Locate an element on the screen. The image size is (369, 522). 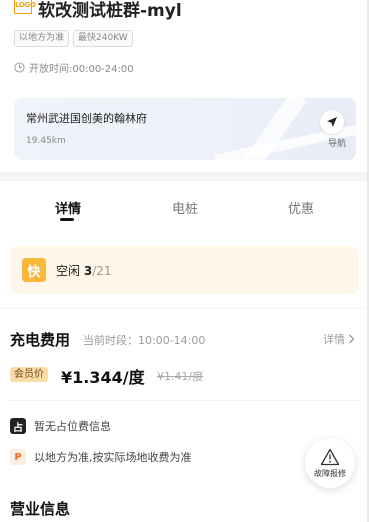
opening-hours-text: 开放时间:00:00-24:00 is located at coordinates (81, 69).